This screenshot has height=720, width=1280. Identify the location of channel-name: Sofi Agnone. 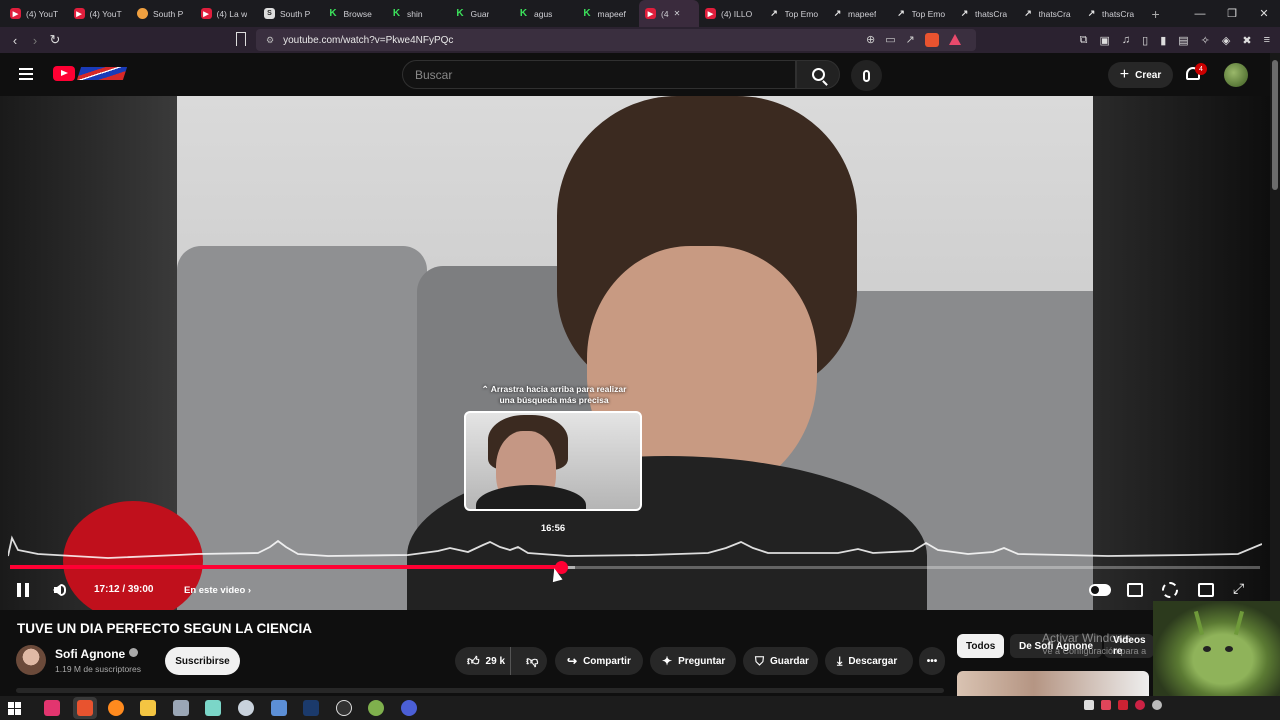
(97, 654).